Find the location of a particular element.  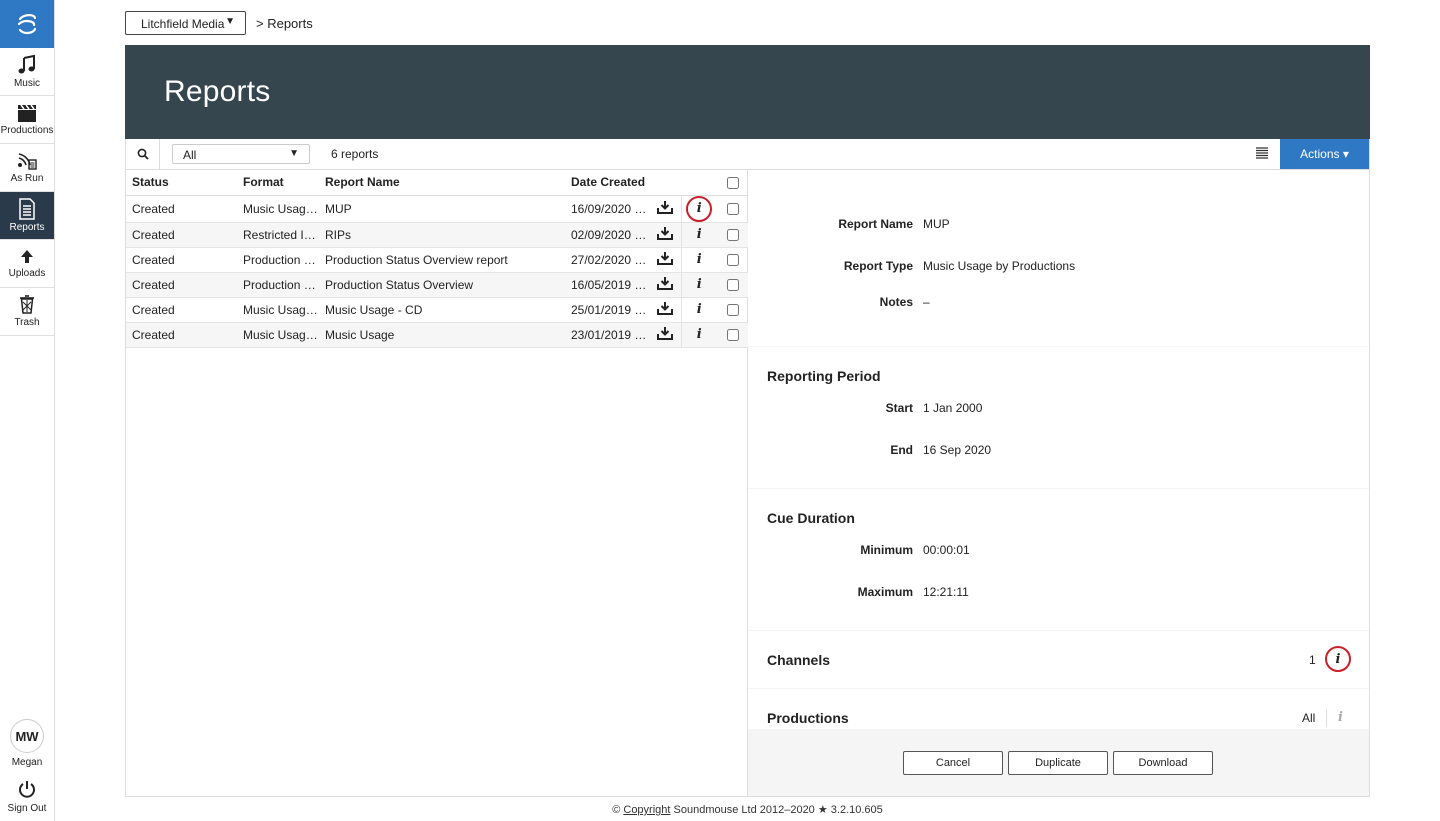

report-count: 6 reports is located at coordinates (355, 154).